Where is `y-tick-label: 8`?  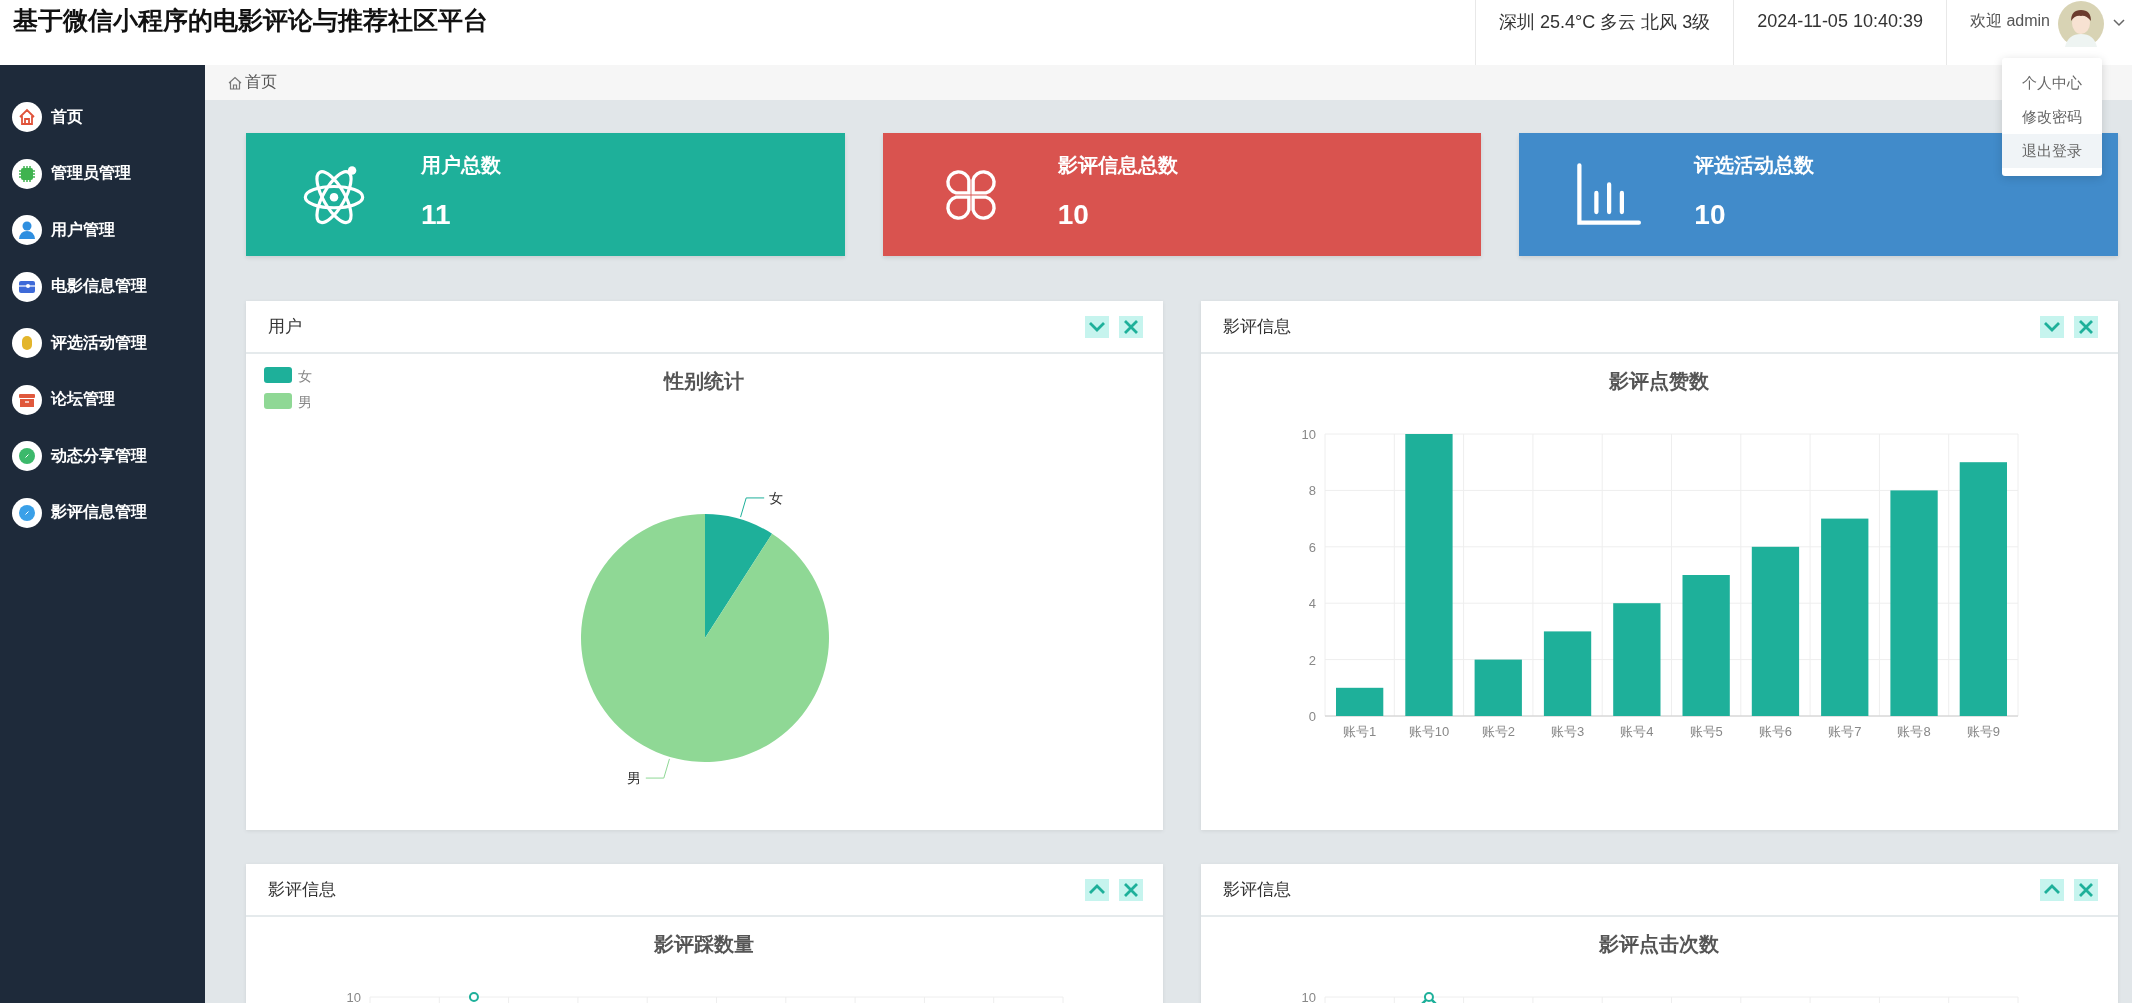 y-tick-label: 8 is located at coordinates (1312, 491).